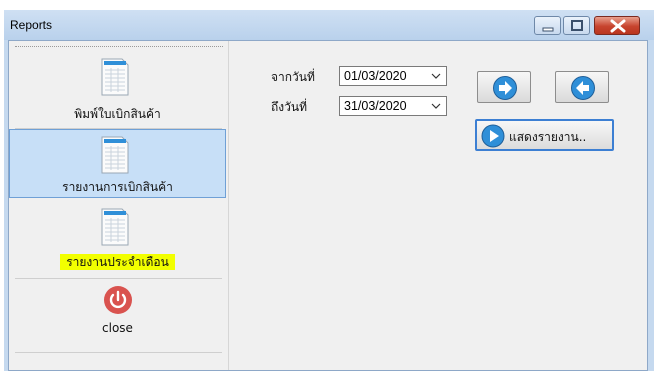 The image size is (654, 371). I want to click on sidebar-item-monthly-report: รายงานประจำเดือน, so click(117, 240).